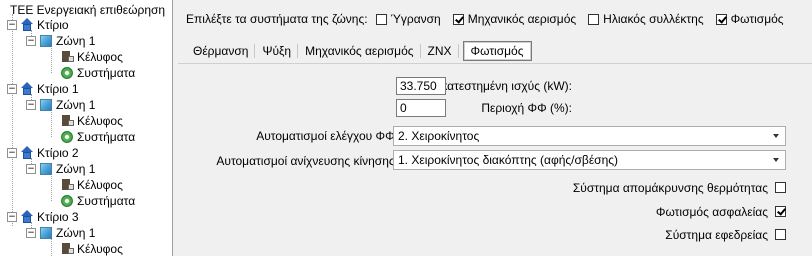 The width and height of the screenshot is (812, 256). Describe the element at coordinates (53, 25) in the screenshot. I see `tree-node-label: Κτίριο` at that location.